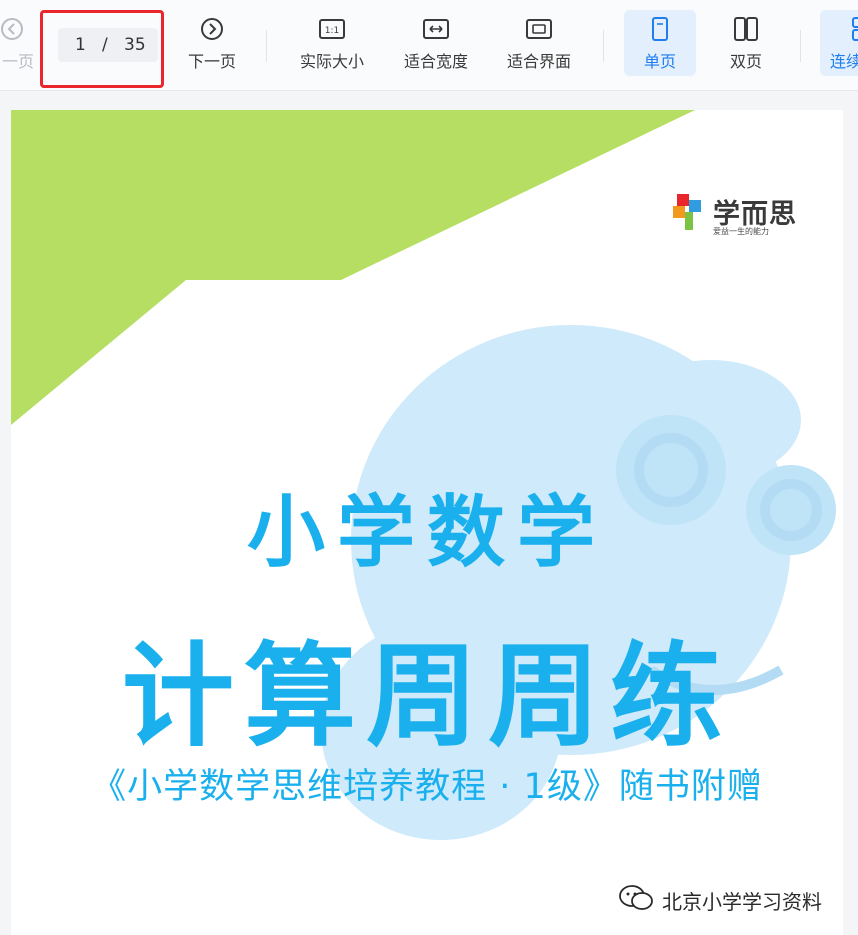 Image resolution: width=858 pixels, height=935 pixels. Describe the element at coordinates (538, 61) in the screenshot. I see `fit-page-label: 适合界面` at that location.